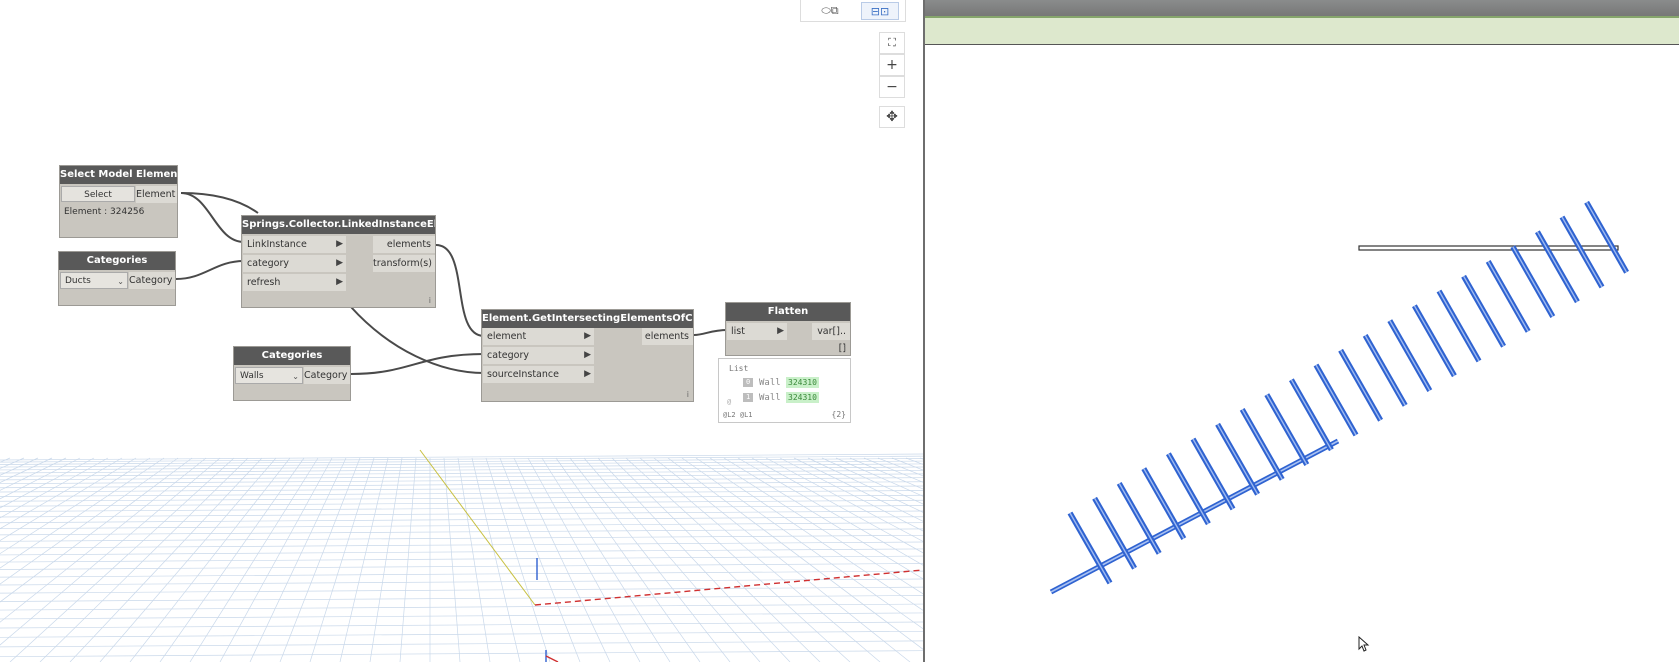 This screenshot has width=1679, height=662. Describe the element at coordinates (507, 336) in the screenshot. I see `port-label: element` at that location.